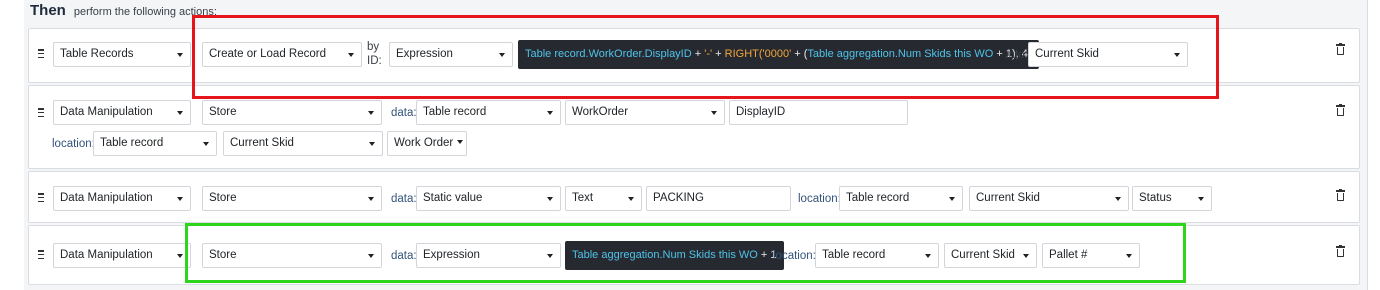 This screenshot has height=290, width=1380. I want to click on action-type-select: Table Records, so click(122, 54).